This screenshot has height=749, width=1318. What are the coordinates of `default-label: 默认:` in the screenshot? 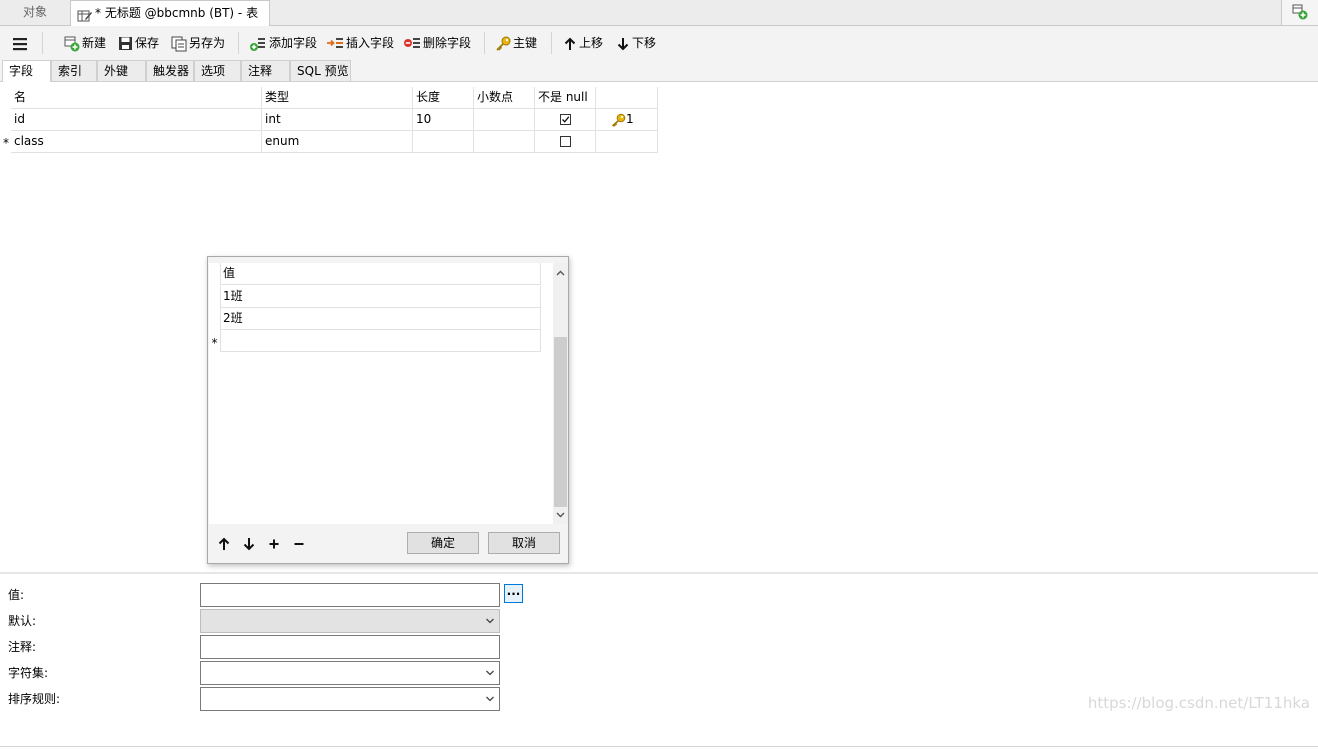 It's located at (22, 621).